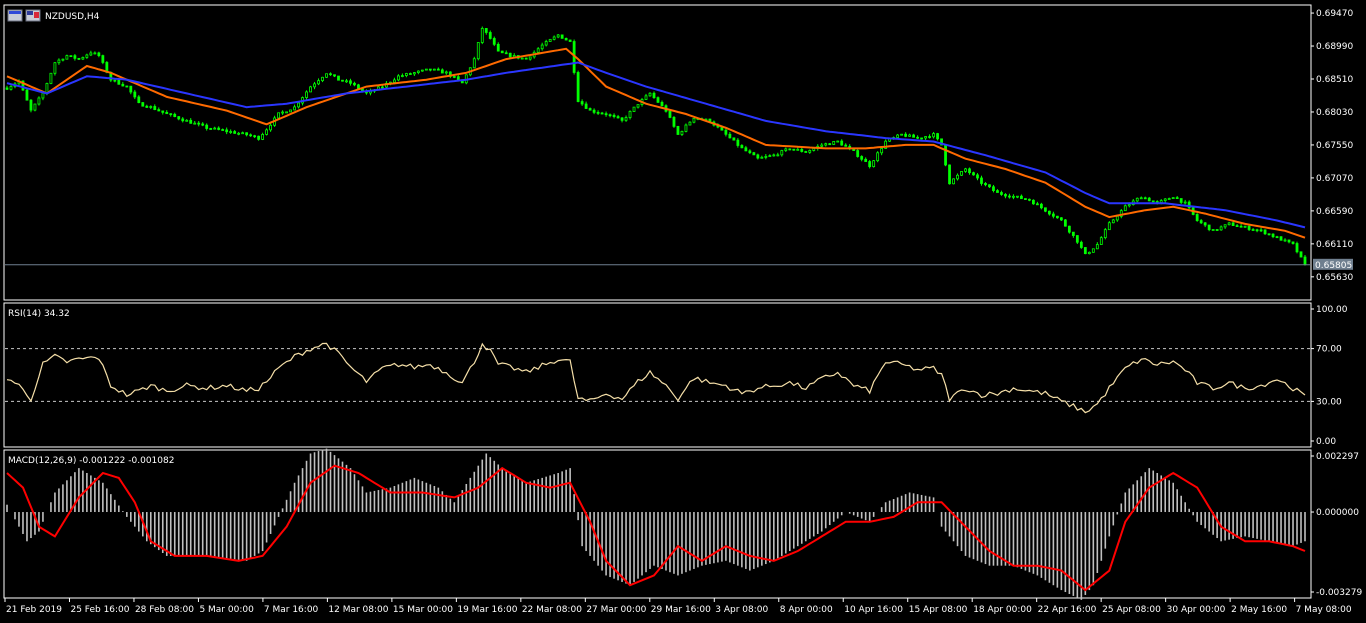 This screenshot has height=623, width=1366. Describe the element at coordinates (487, 610) in the screenshot. I see `time-tick-label: 19 Mar 16:00` at that location.